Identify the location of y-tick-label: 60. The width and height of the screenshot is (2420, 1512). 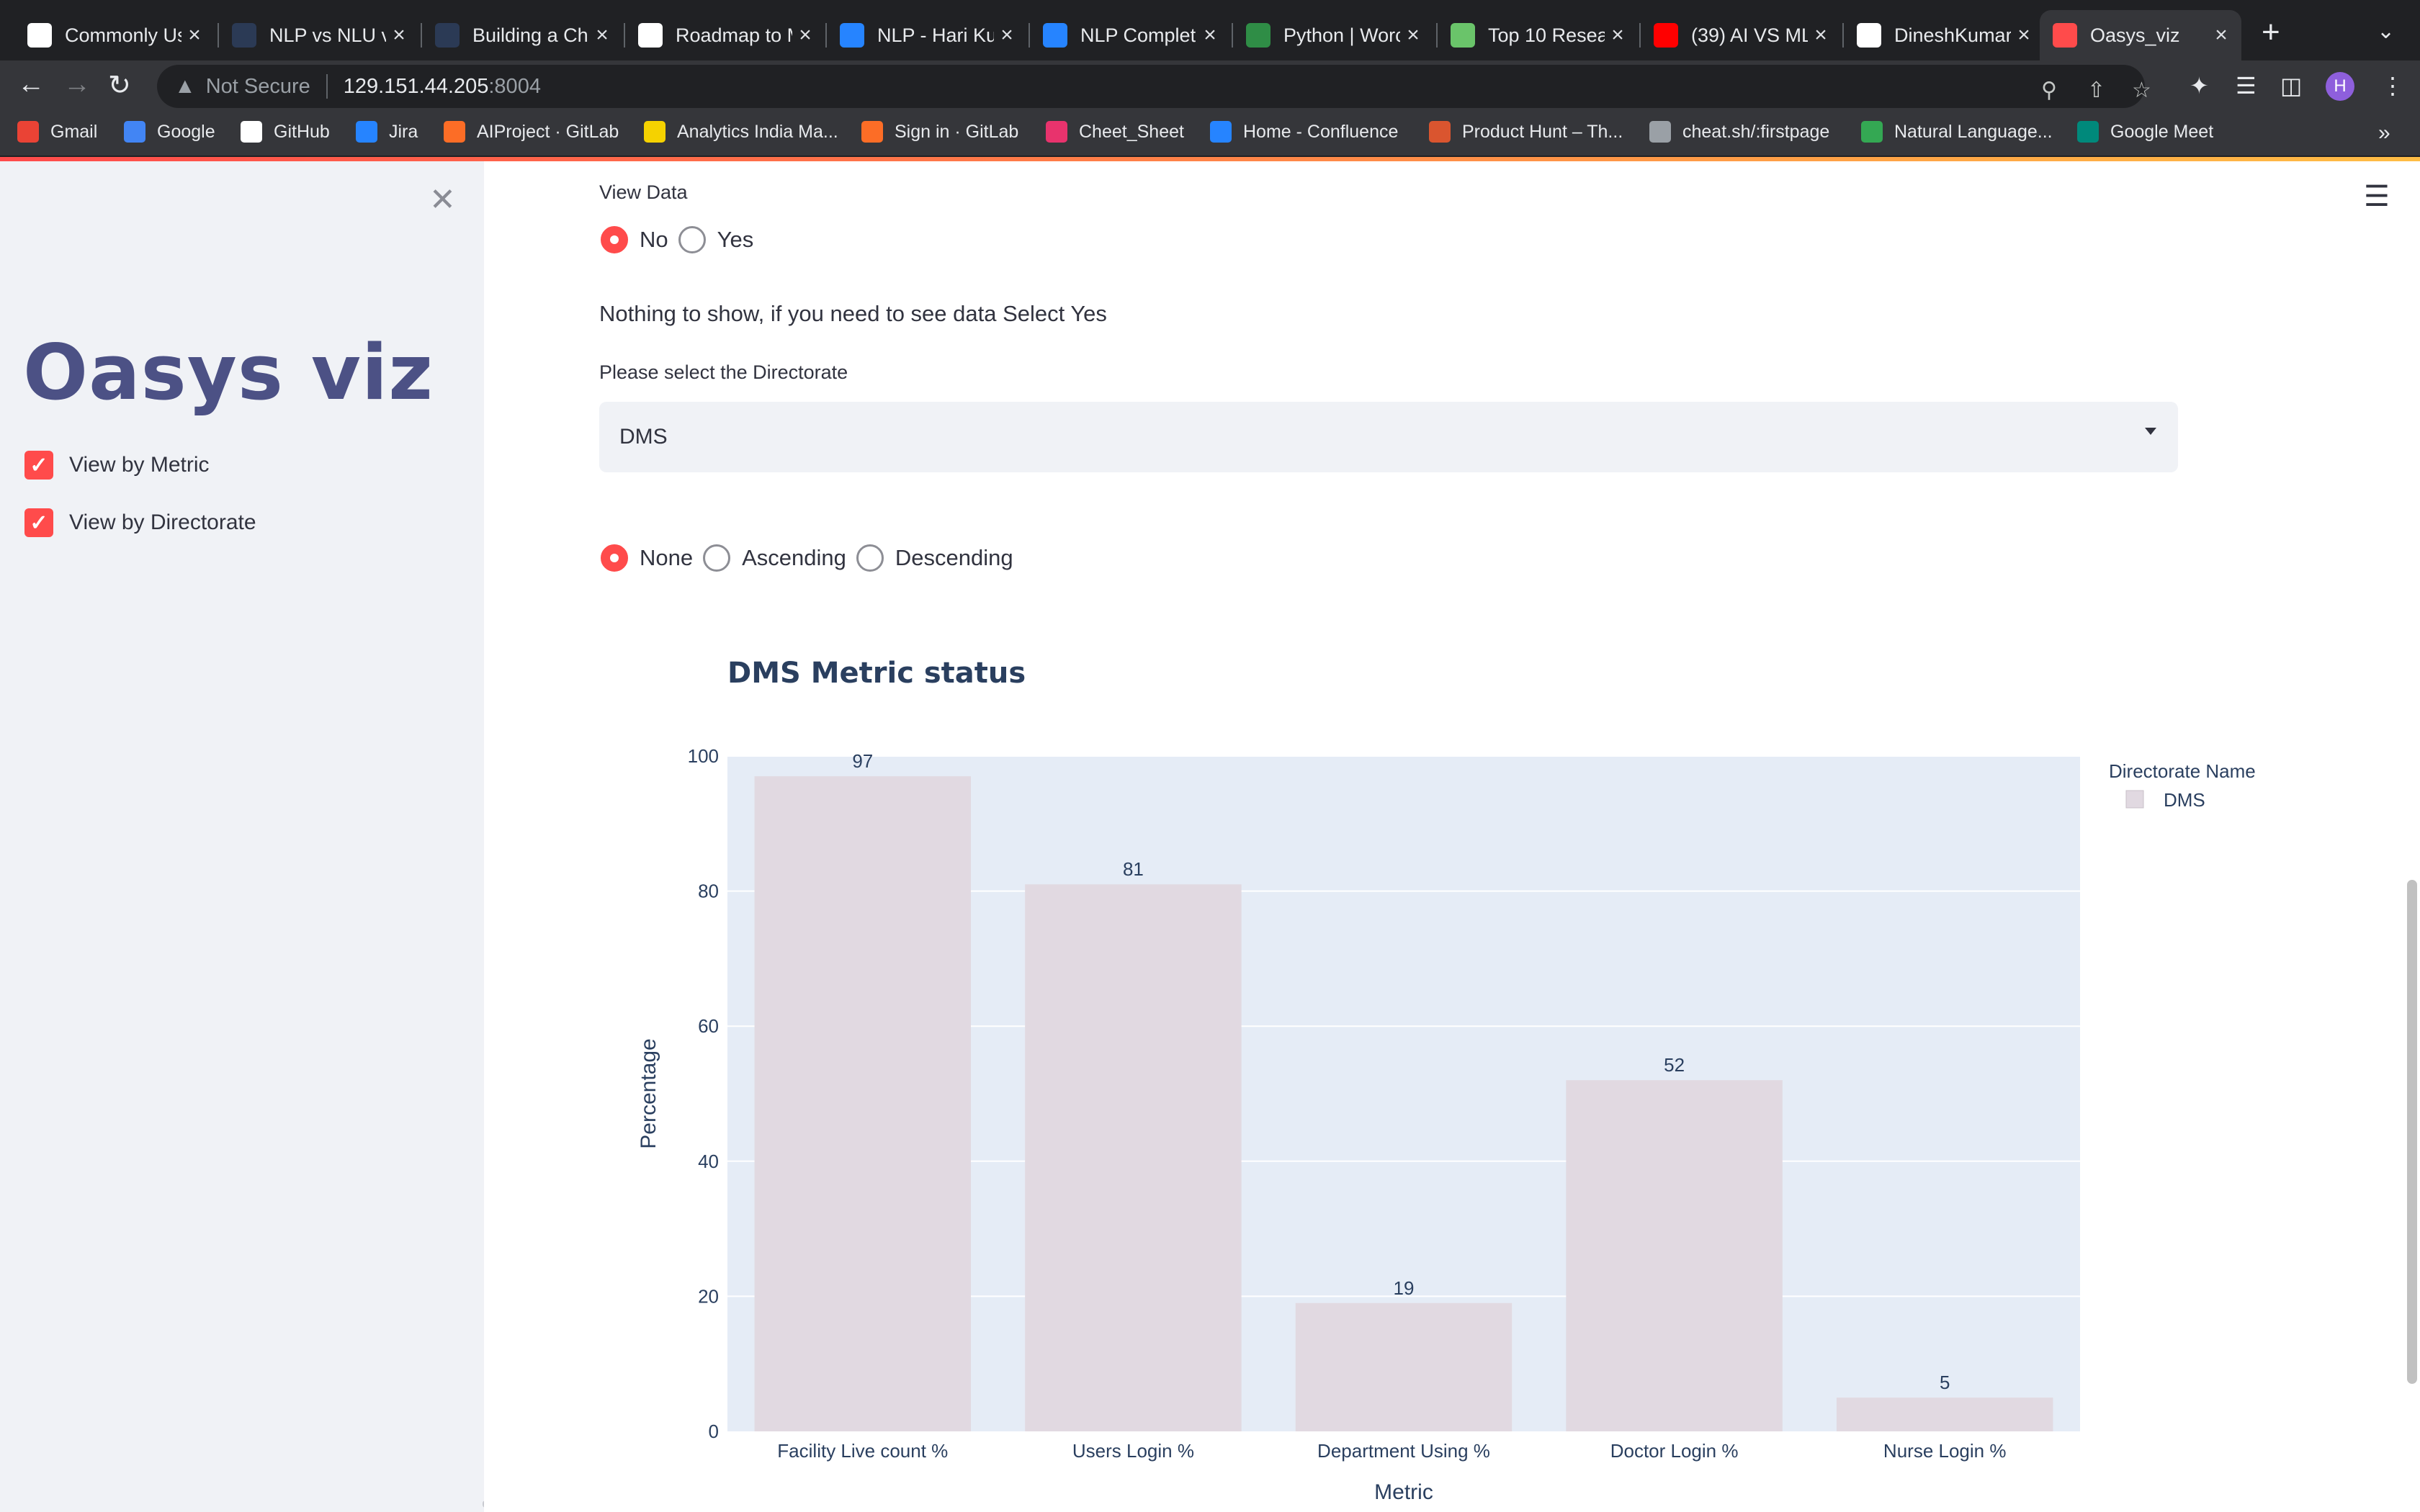
(708, 1026).